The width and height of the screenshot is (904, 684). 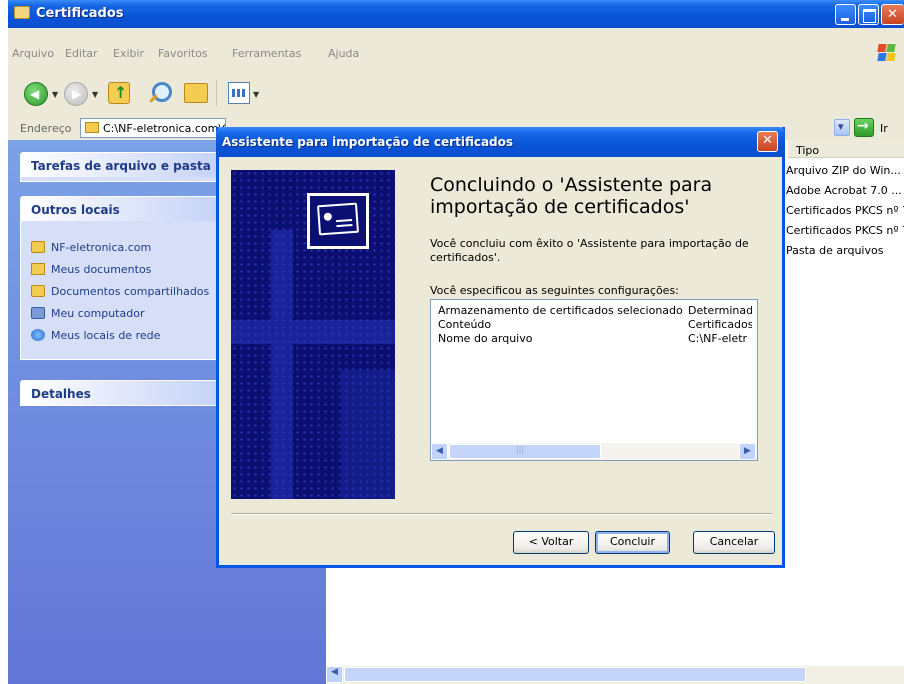 What do you see at coordinates (892, 14) in the screenshot?
I see `close-button` at bounding box center [892, 14].